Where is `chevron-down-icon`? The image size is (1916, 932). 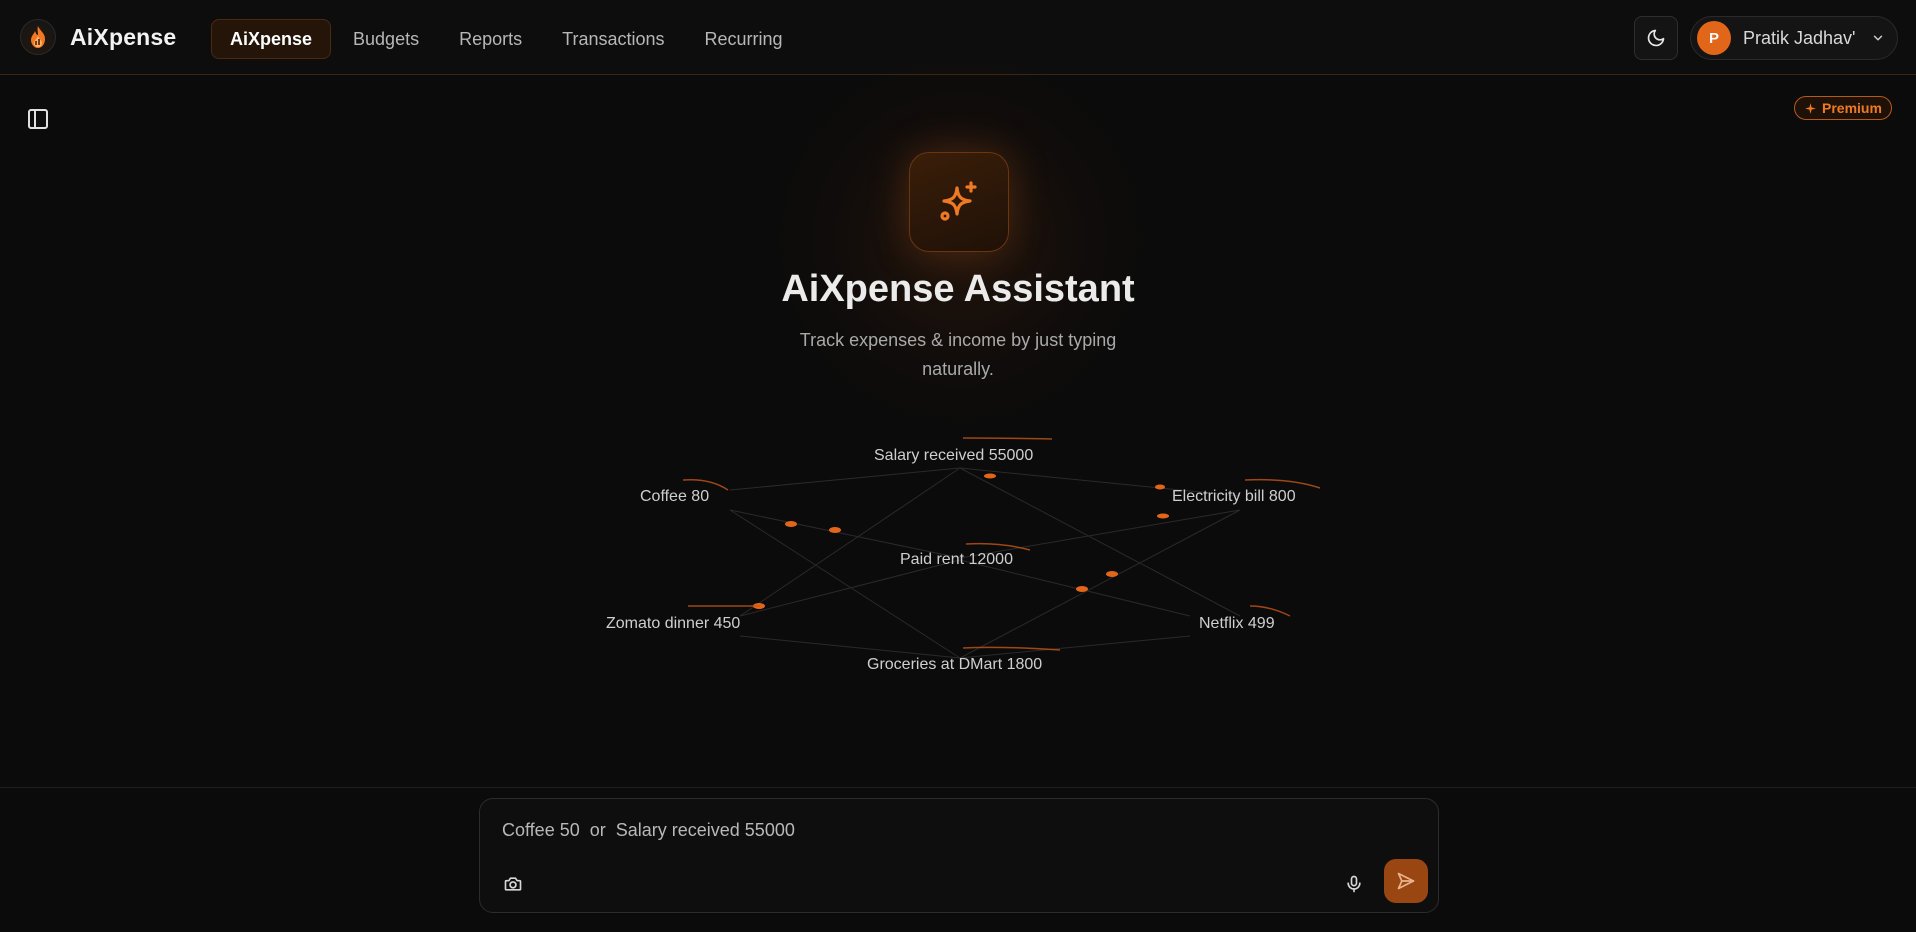 chevron-down-icon is located at coordinates (1878, 38).